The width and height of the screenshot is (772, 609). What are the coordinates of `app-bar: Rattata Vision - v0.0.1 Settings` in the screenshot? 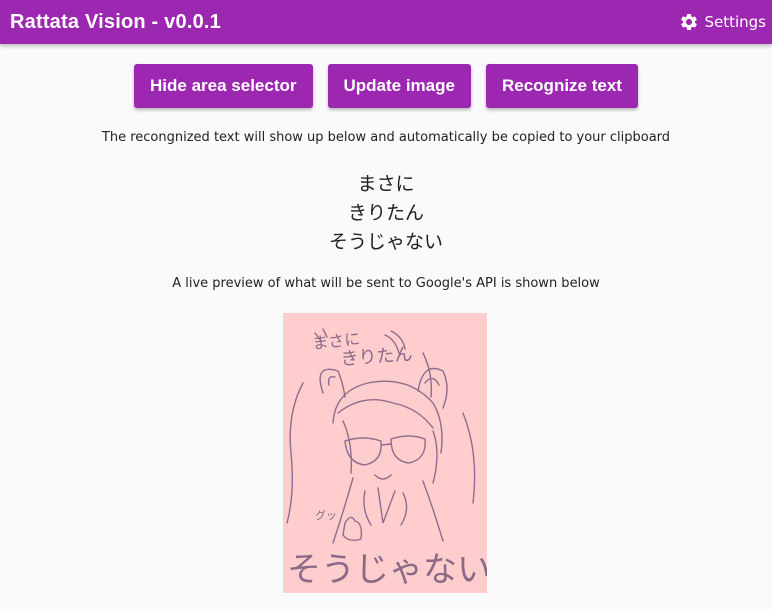 It's located at (386, 22).